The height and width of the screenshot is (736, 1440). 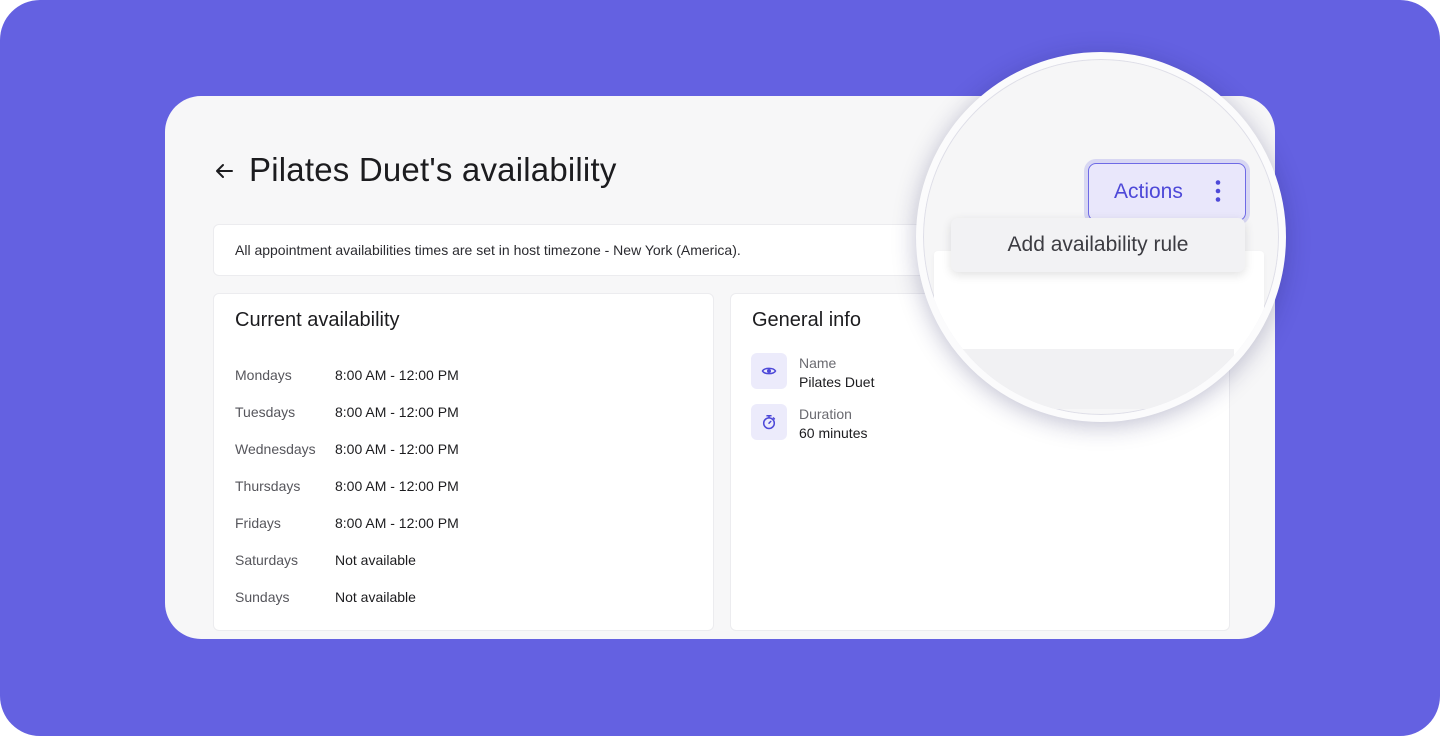 I want to click on availability-row: Saturdays Not available, so click(x=347, y=559).